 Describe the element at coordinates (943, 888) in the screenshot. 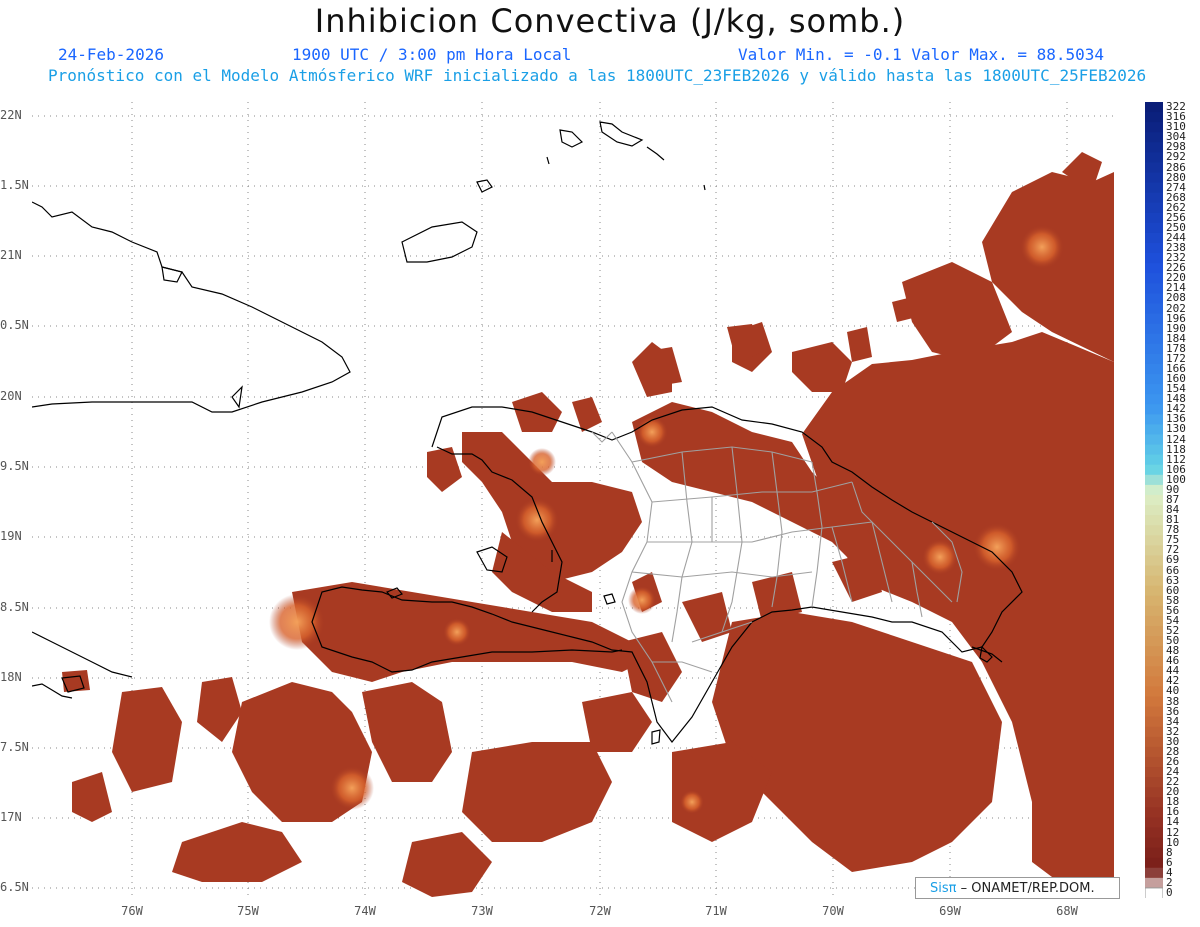

I see `credit-brand: Sisπ` at that location.